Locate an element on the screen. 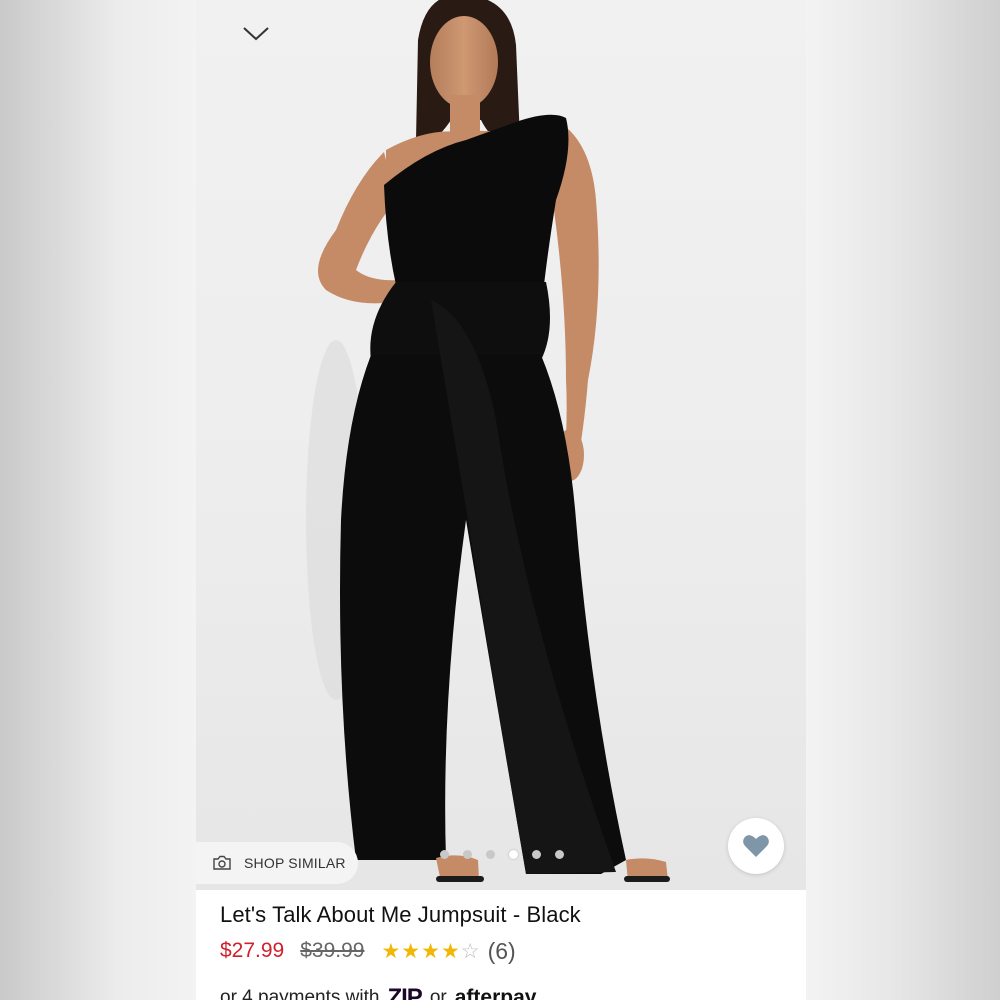  zip-logo: ZIP is located at coordinates (404, 992).